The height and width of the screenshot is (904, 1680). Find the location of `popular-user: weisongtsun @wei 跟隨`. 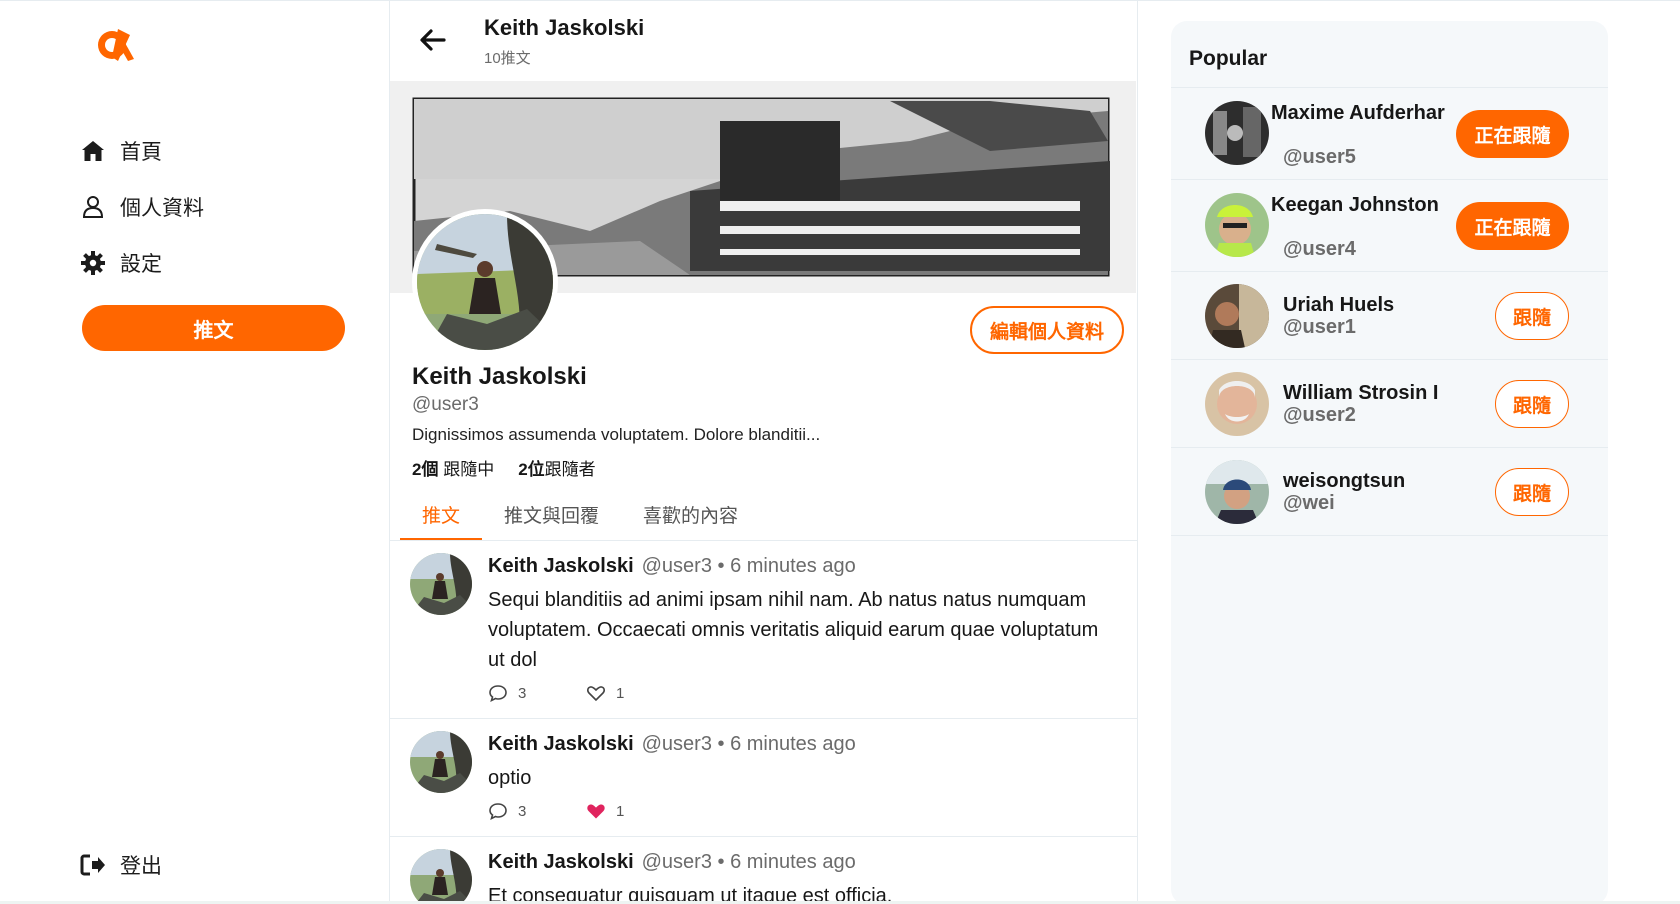

popular-user: weisongtsun @wei 跟隨 is located at coordinates (1389, 491).